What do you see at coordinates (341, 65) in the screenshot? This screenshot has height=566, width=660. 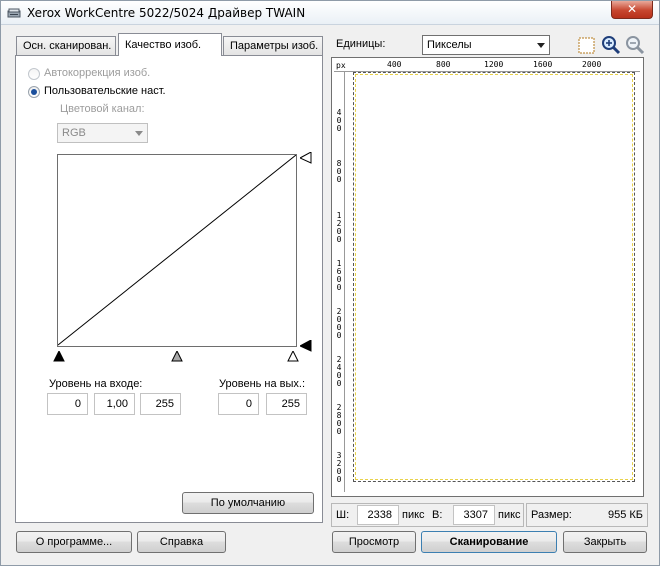 I see `ruler-unit-label: px` at bounding box center [341, 65].